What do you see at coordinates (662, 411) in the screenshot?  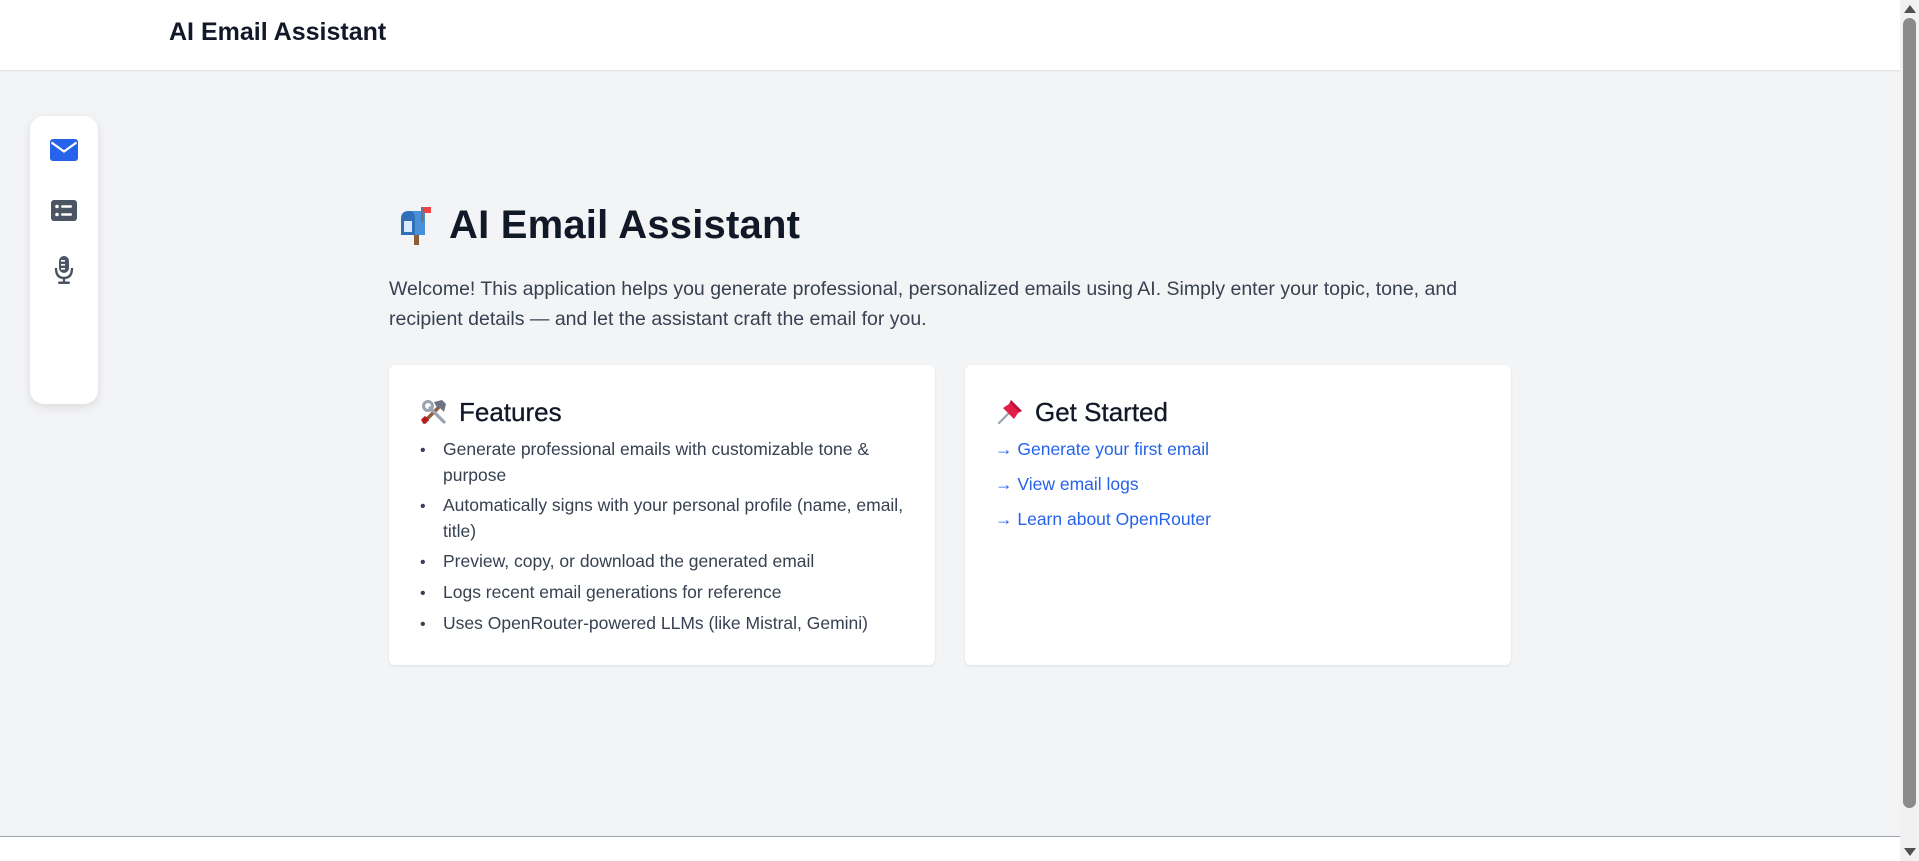 I see `features-card-header: Features` at bounding box center [662, 411].